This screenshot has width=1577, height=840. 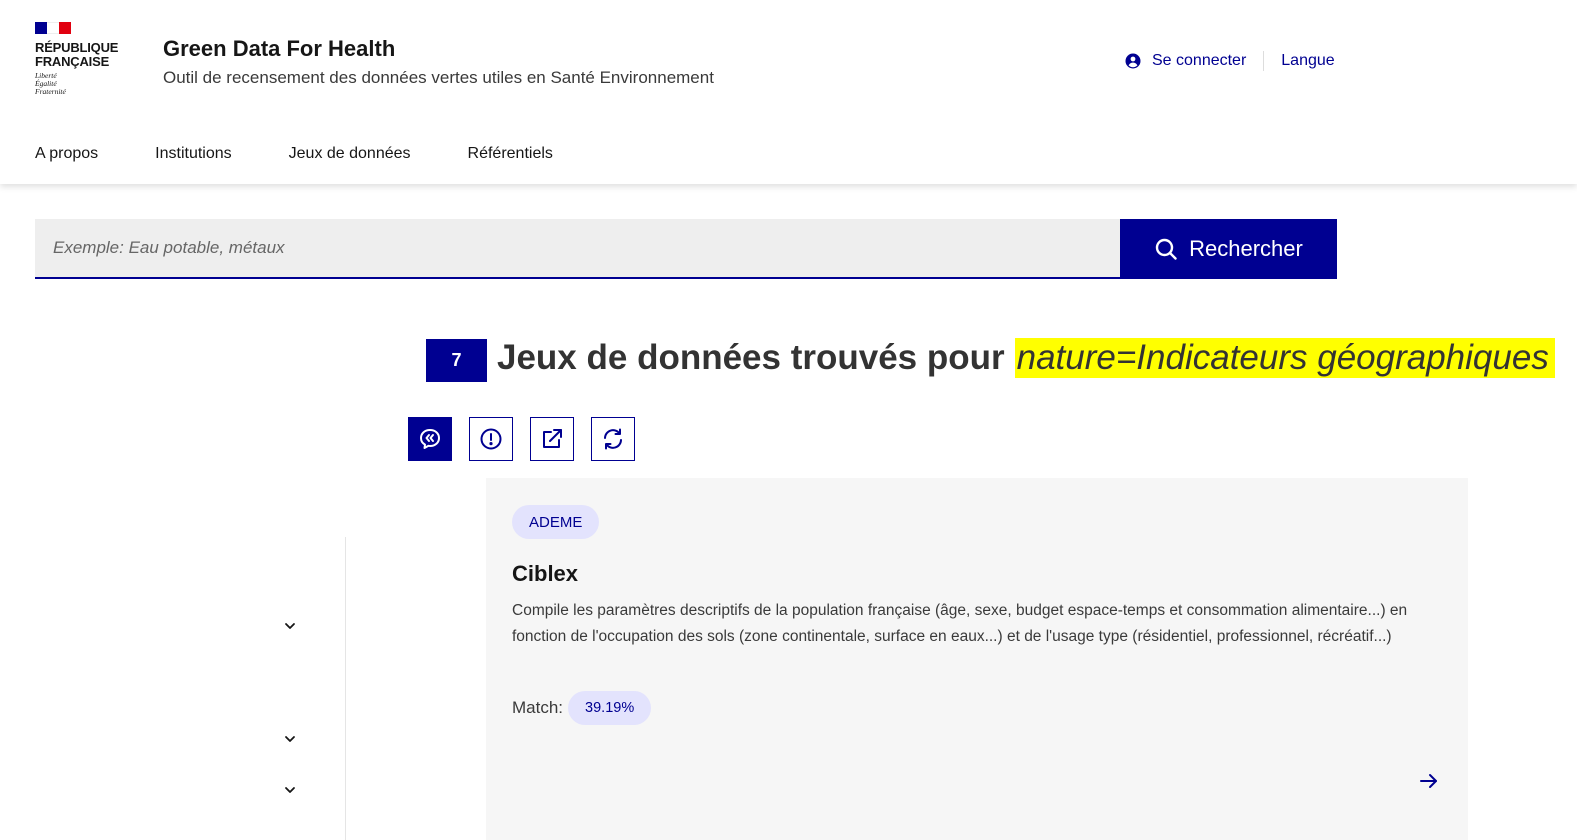 What do you see at coordinates (610, 708) in the screenshot?
I see `match-value-badge: 39.19%` at bounding box center [610, 708].